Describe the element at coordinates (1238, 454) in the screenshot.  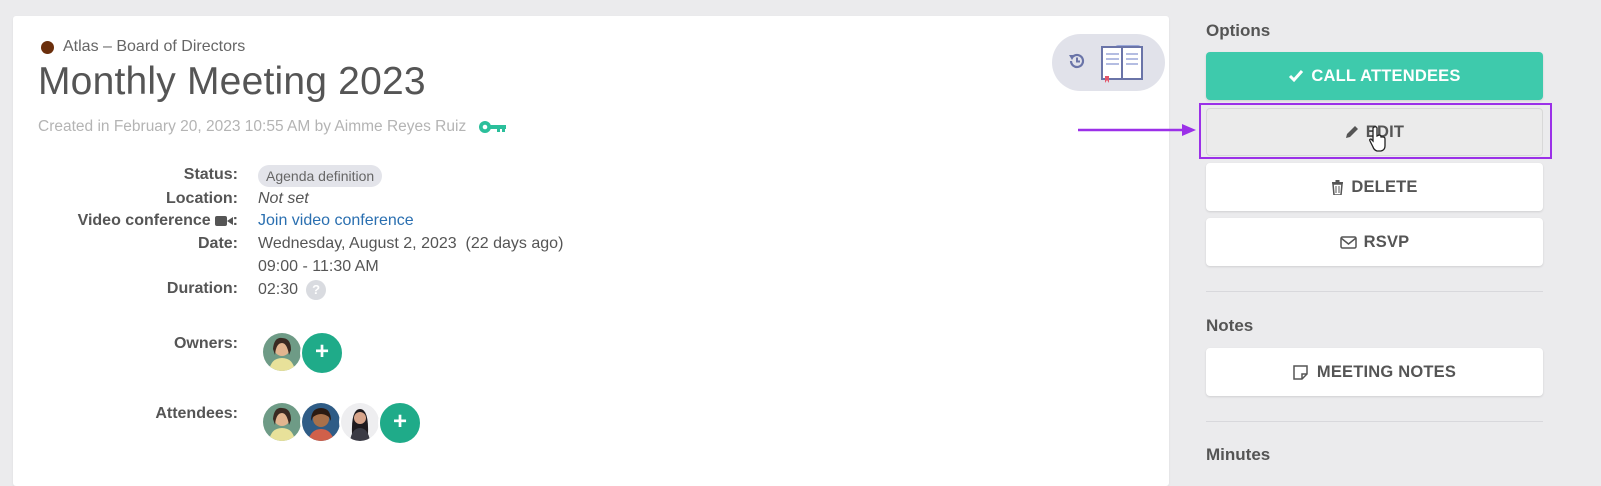
I see `minutes-title: Minutes` at that location.